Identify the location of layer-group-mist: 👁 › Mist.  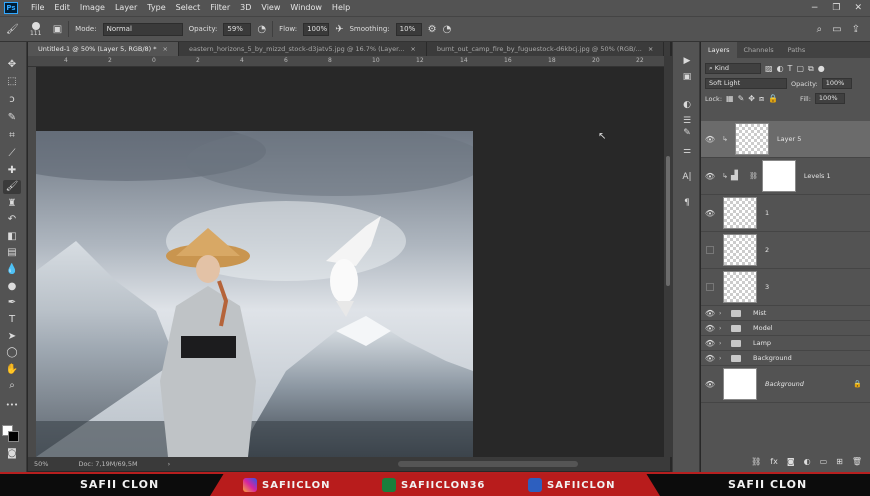
(785, 313).